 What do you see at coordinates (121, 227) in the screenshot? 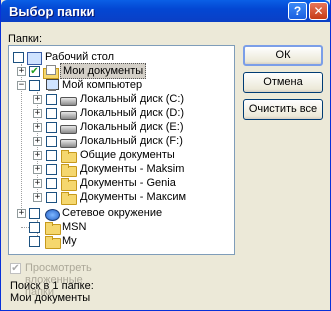
I see `tree-item-msn: MSN` at bounding box center [121, 227].